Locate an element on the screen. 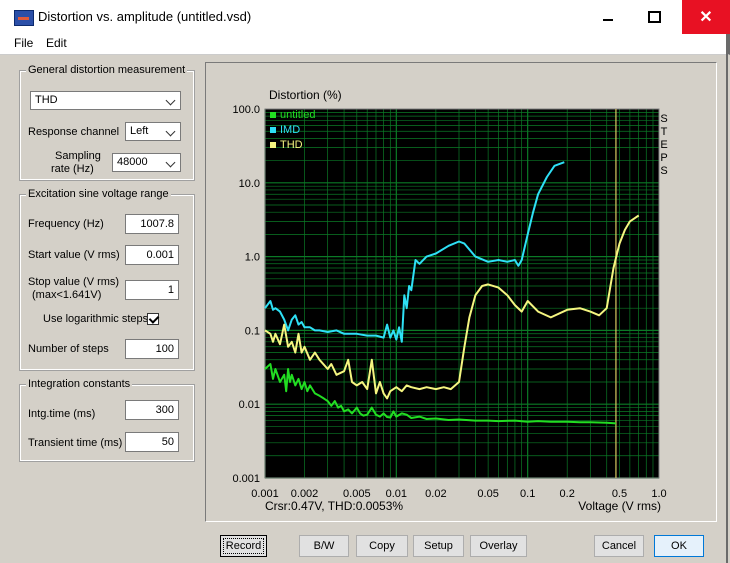  maximize-button is located at coordinates (654, 17).